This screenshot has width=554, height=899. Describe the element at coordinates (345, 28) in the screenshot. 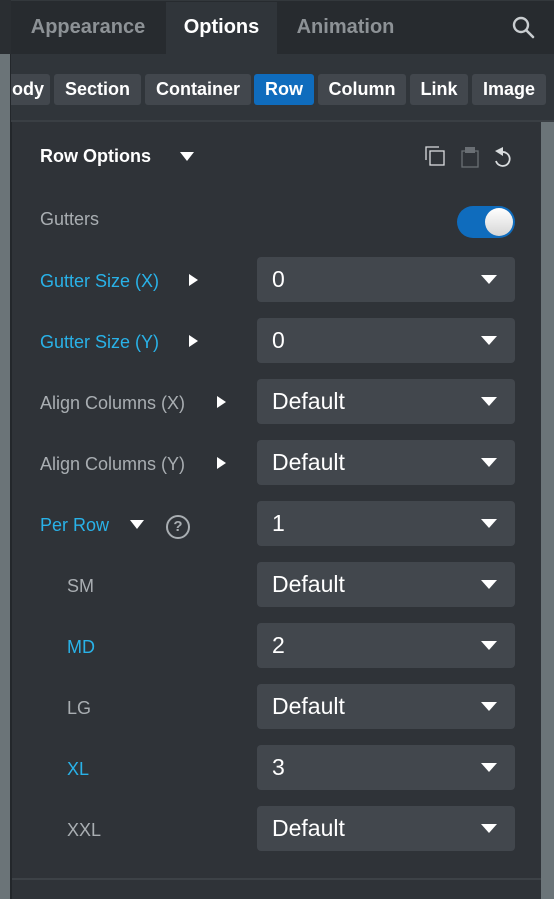

I see `tab-animation: Animation` at that location.